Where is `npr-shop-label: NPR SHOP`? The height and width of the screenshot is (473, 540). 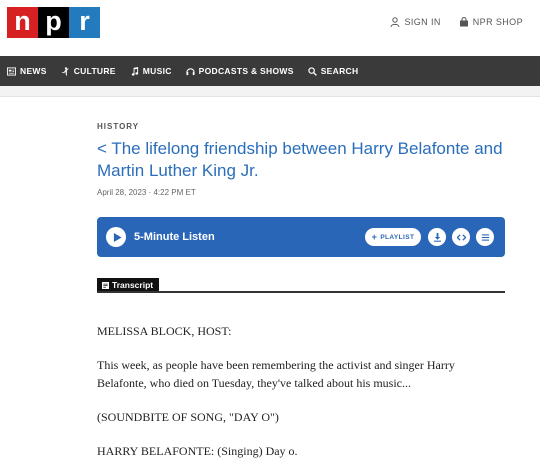
npr-shop-label: NPR SHOP is located at coordinates (497, 22).